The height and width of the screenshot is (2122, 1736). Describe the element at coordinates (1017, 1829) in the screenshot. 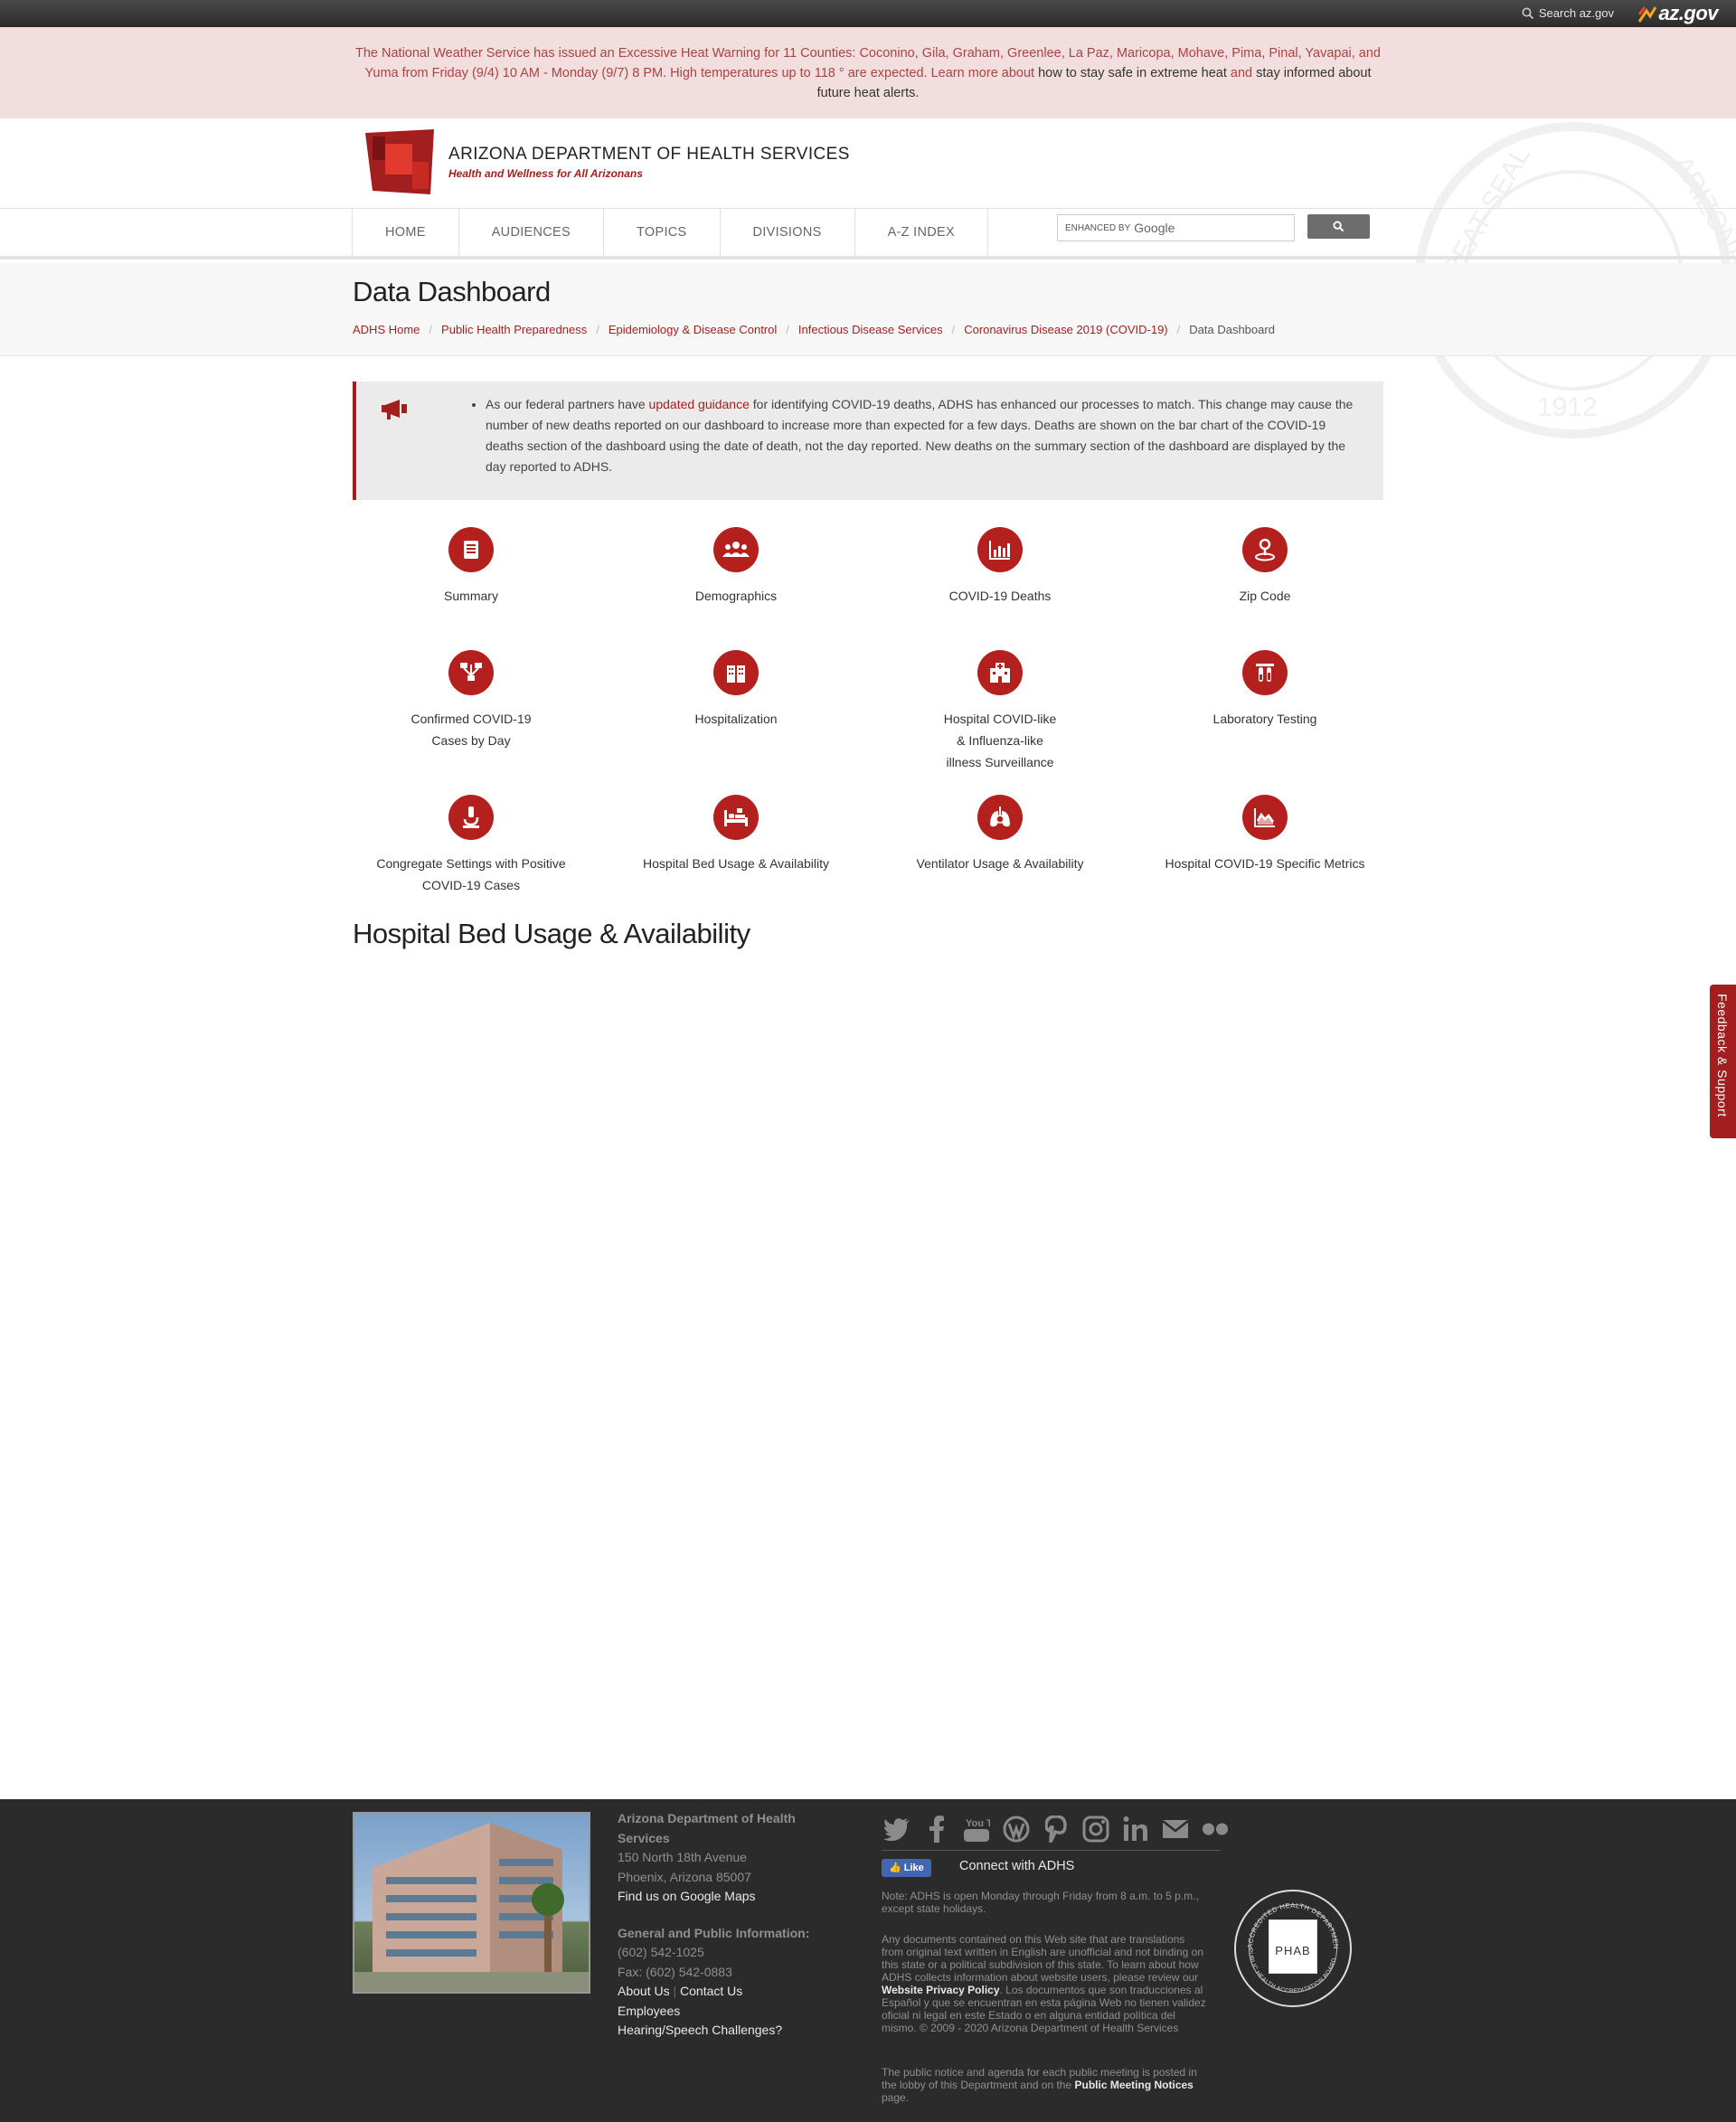

I see `wordpress-icon` at that location.